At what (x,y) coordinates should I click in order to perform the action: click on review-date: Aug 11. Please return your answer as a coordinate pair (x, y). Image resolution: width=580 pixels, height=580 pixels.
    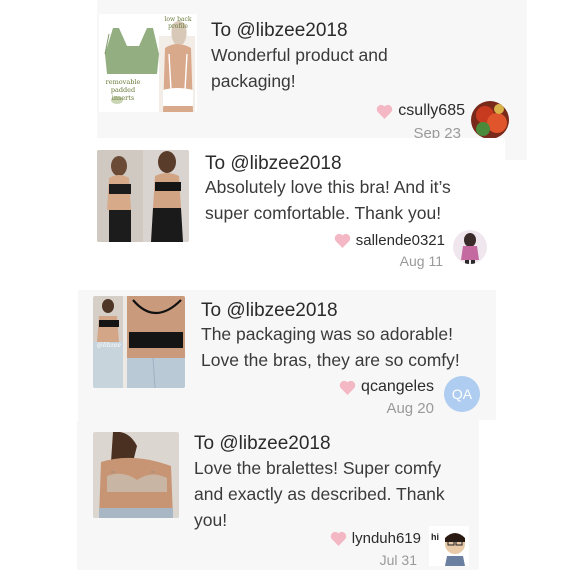
    Looking at the image, I should click on (421, 261).